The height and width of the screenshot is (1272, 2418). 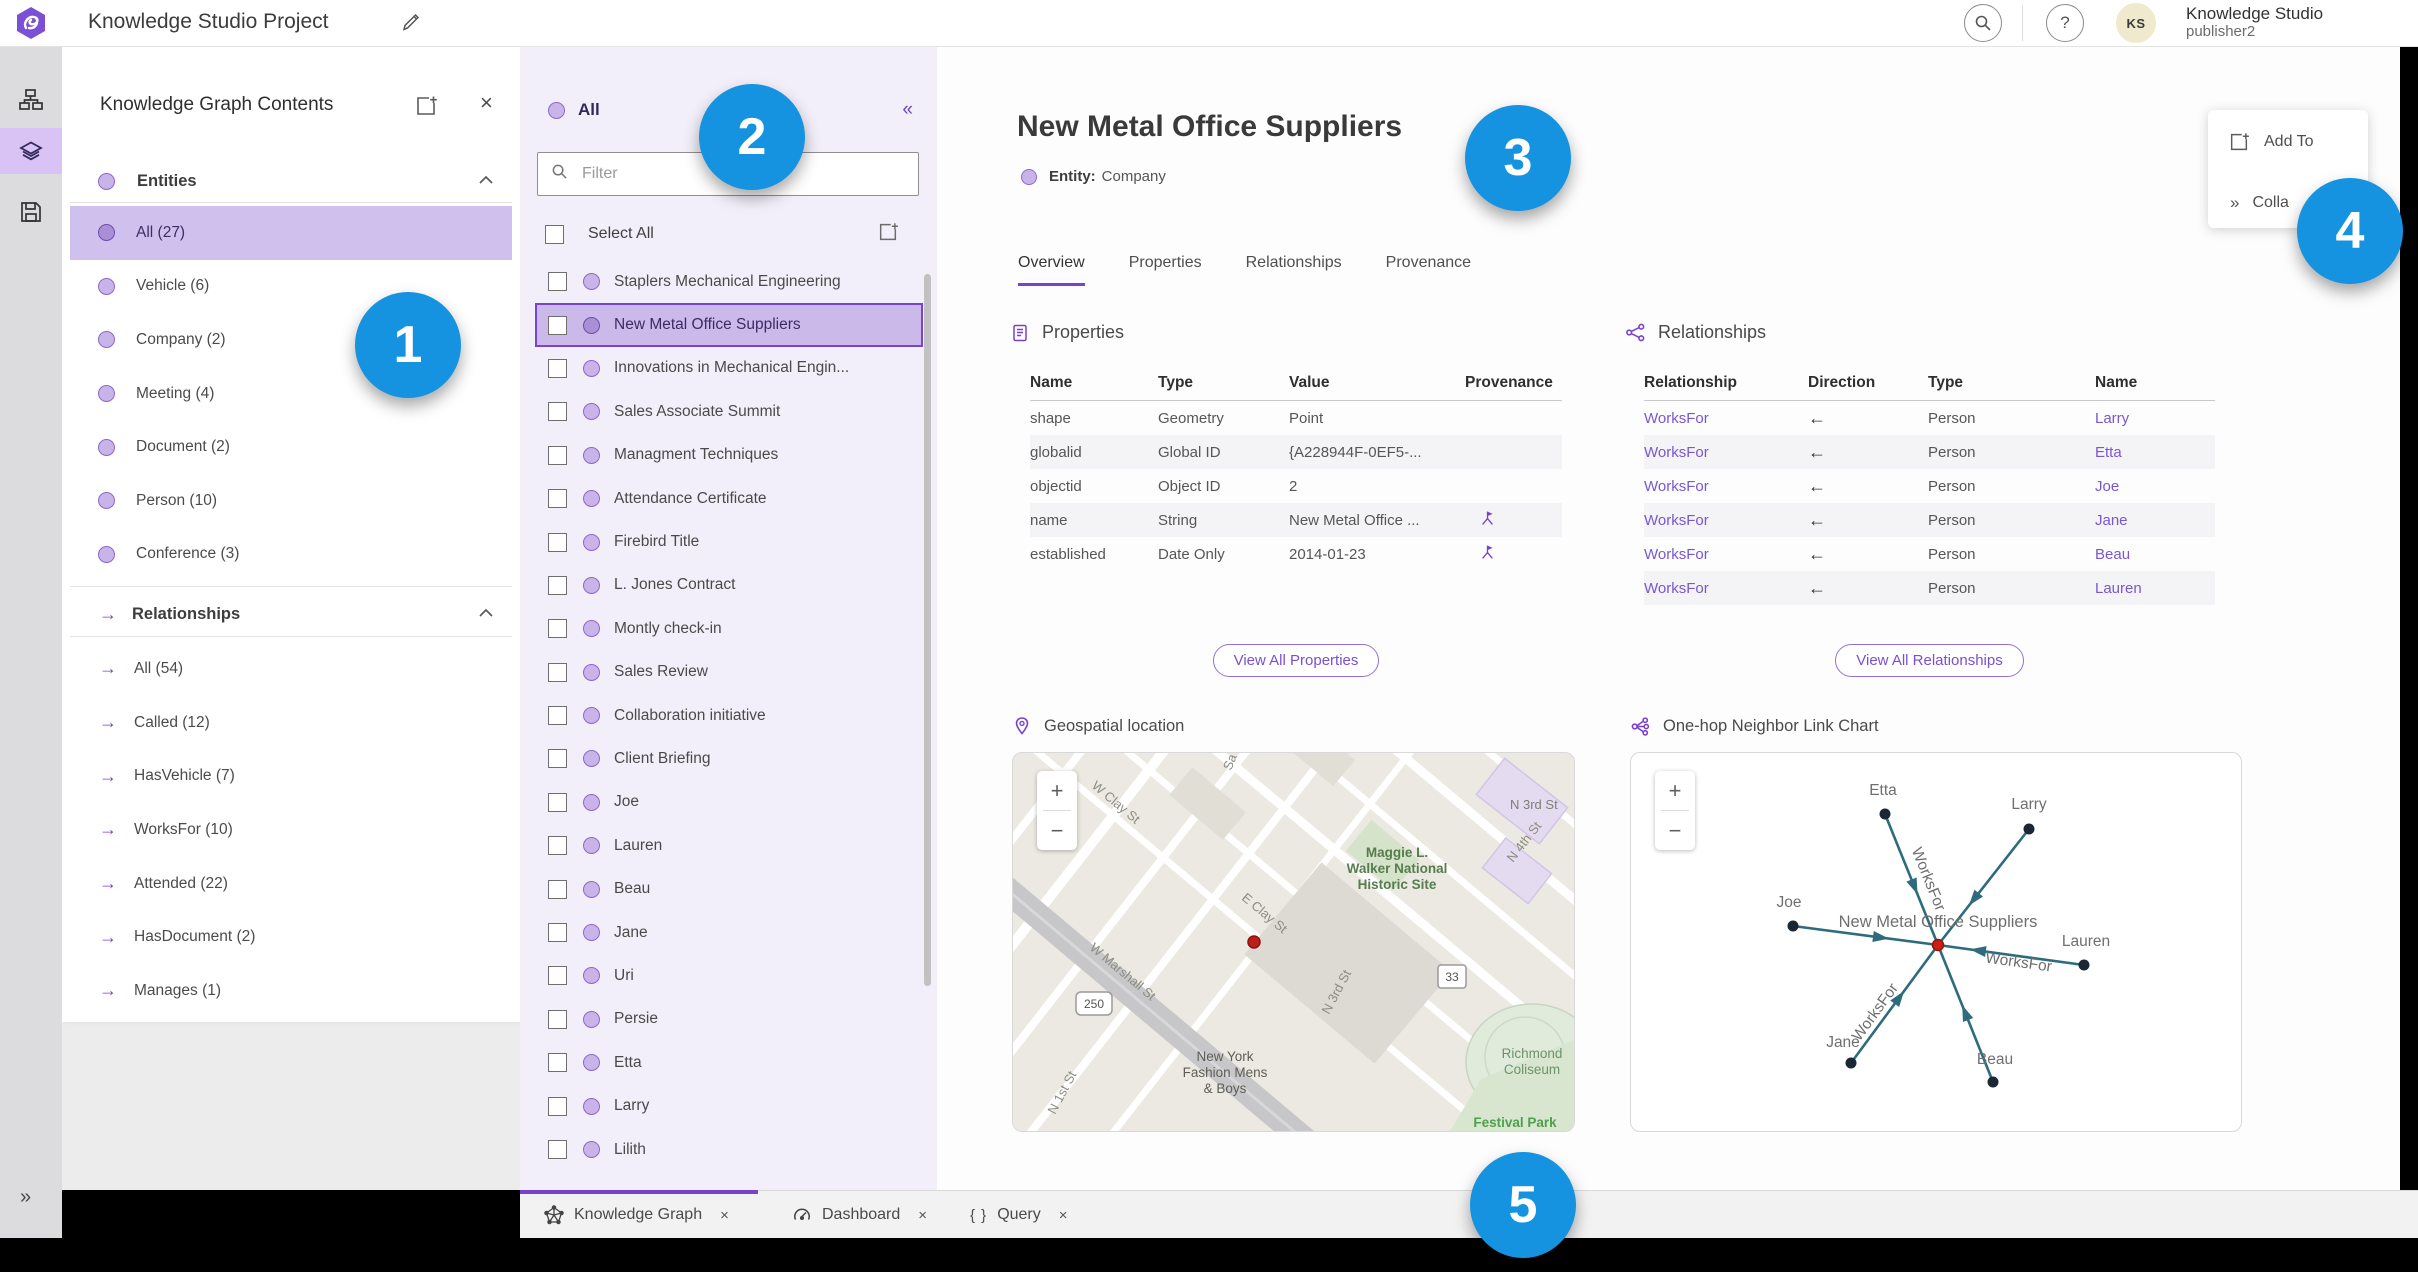 What do you see at coordinates (291, 830) in the screenshot?
I see `relationship-type-item: → WorksFor (10)` at bounding box center [291, 830].